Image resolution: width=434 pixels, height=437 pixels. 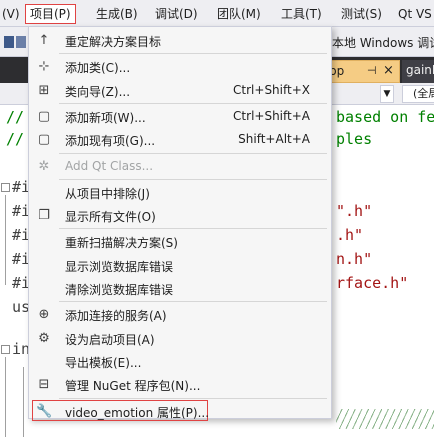 I want to click on menu-item-label: 重定解决方案目标, so click(x=113, y=42).